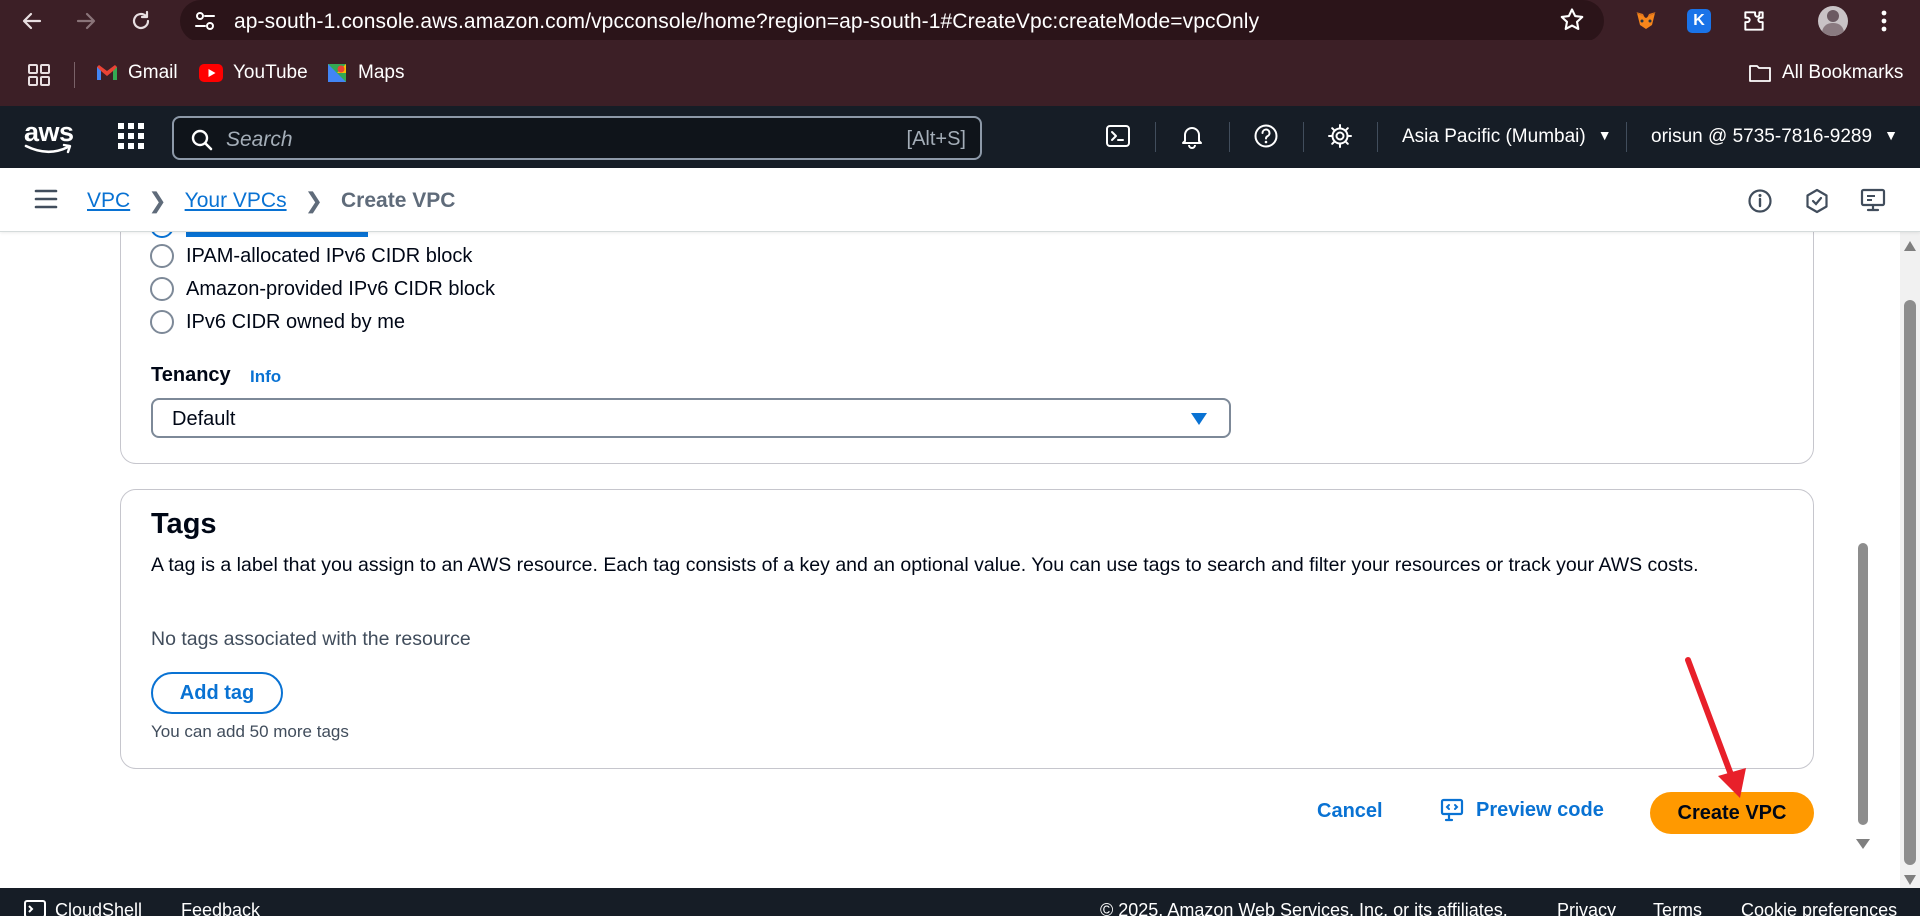  Describe the element at coordinates (49, 136) in the screenshot. I see `aws-logo: aws` at that location.